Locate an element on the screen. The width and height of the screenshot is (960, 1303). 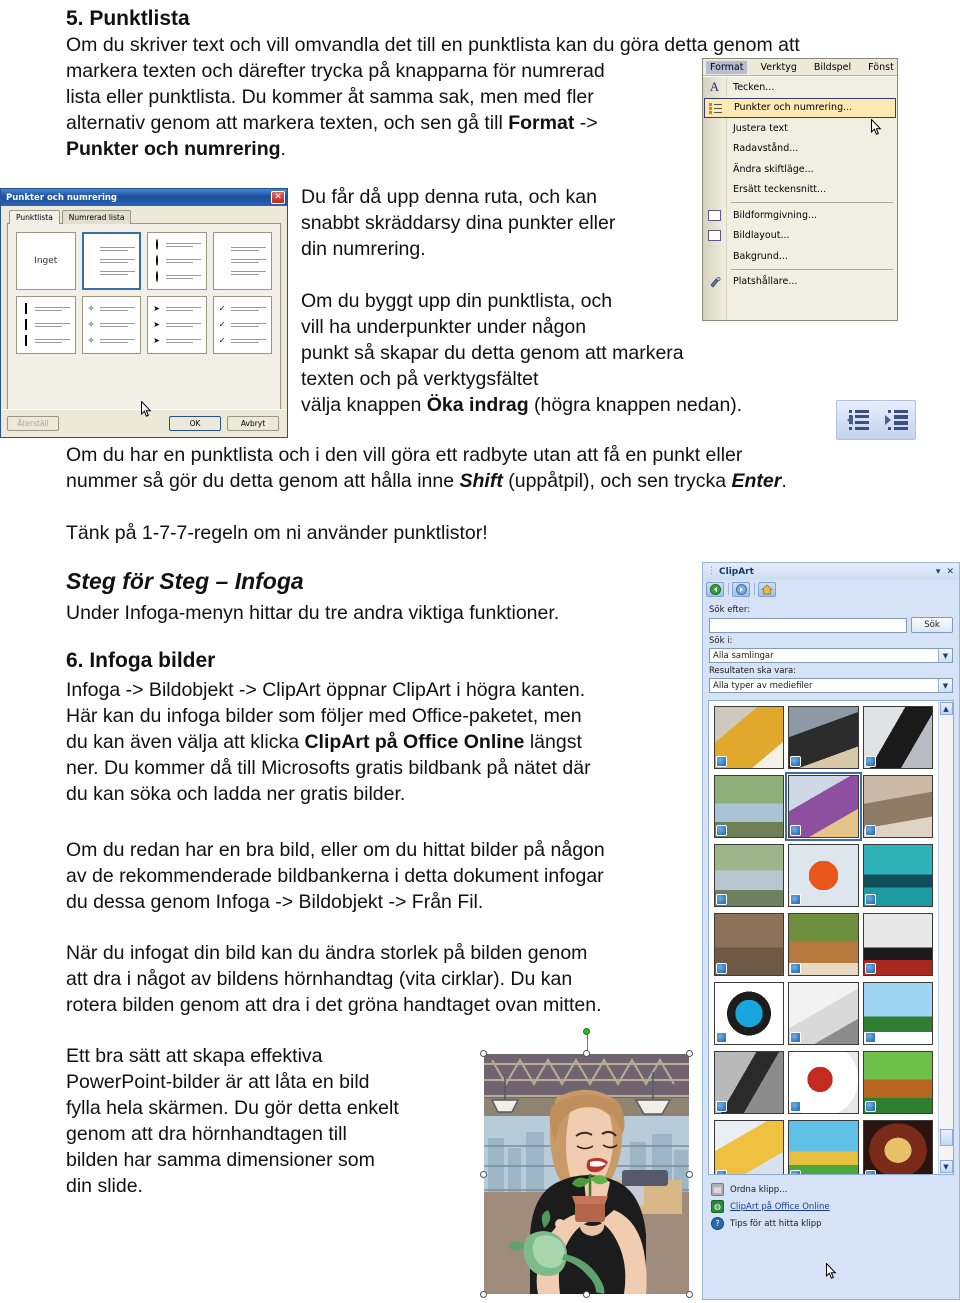
resize-handle-middle-left is located at coordinates (483, 1174).